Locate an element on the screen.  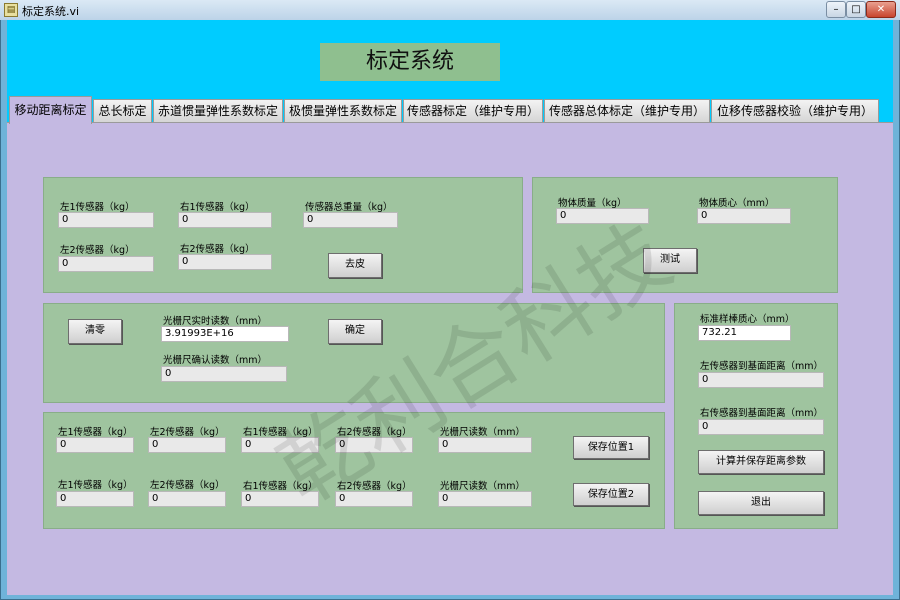
tab-displacement-sensor-check: 位移传感器校验（维护专用） is located at coordinates (795, 111).